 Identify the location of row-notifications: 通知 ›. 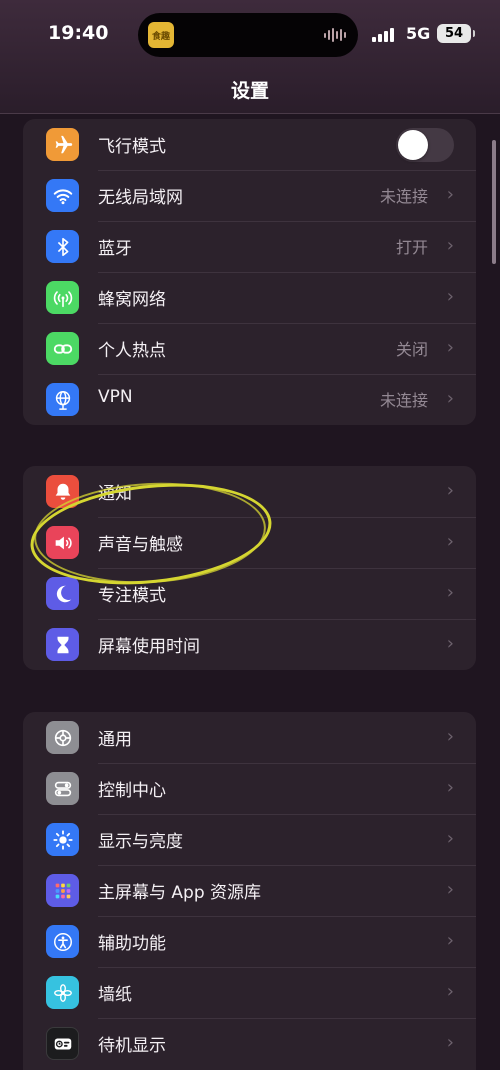
(249, 491).